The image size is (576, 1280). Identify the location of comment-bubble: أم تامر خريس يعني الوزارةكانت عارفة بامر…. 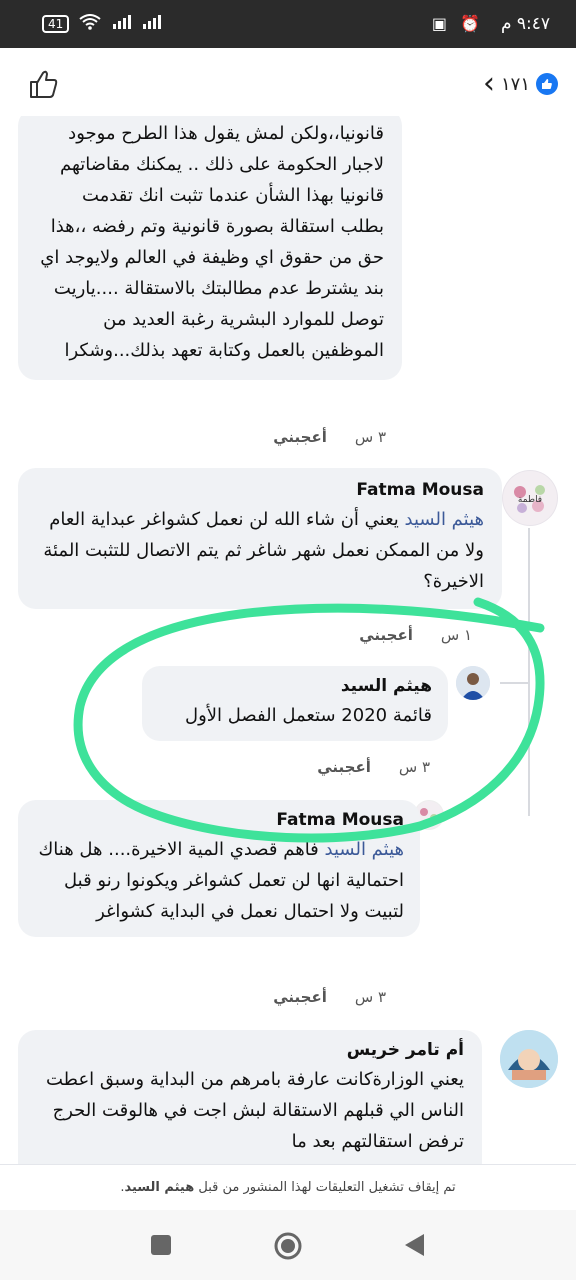
(250, 1097).